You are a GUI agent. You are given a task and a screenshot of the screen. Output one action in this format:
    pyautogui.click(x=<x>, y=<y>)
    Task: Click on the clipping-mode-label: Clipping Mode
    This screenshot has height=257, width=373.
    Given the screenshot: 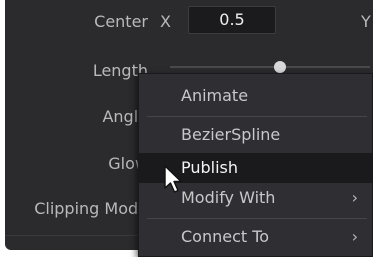 What is the action you would take?
    pyautogui.click(x=91, y=208)
    